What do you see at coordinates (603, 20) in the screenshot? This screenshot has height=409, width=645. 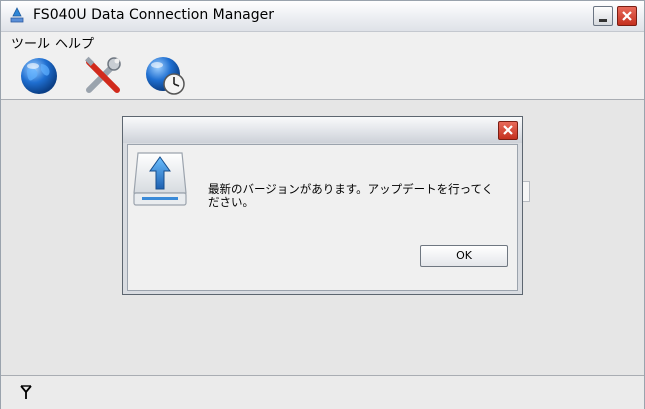 I see `minimize-icon` at bounding box center [603, 20].